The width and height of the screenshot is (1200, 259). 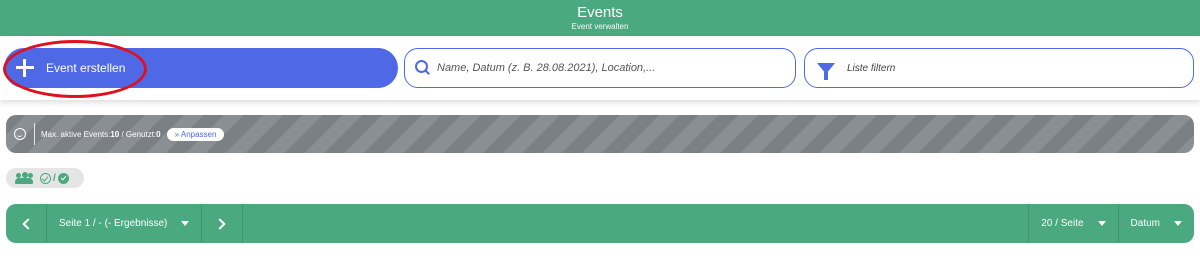 What do you see at coordinates (1062, 223) in the screenshot?
I see `page-size-label: 20 / Seite` at bounding box center [1062, 223].